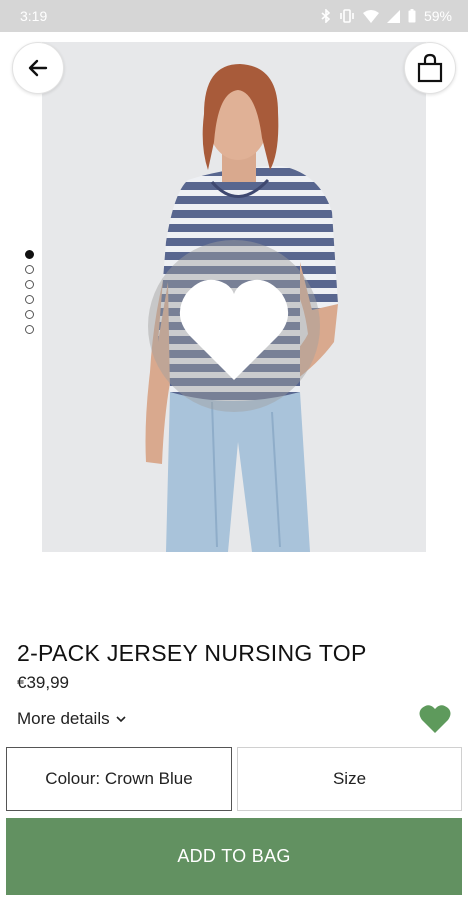  What do you see at coordinates (121, 719) in the screenshot?
I see `chevron-down-icon` at bounding box center [121, 719].